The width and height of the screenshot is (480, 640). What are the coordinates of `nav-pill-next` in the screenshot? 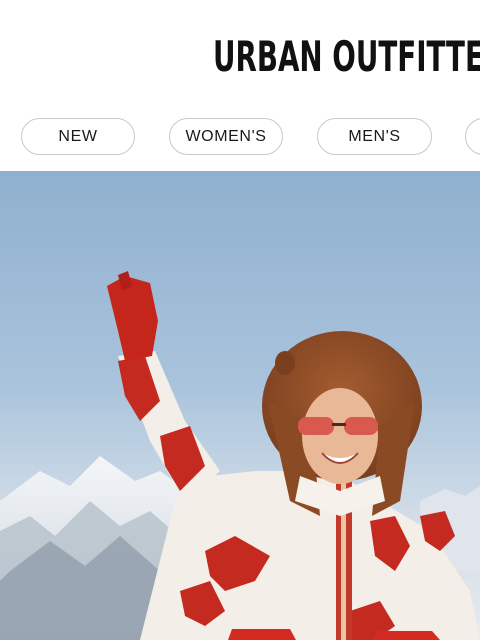 It's located at (472, 136).